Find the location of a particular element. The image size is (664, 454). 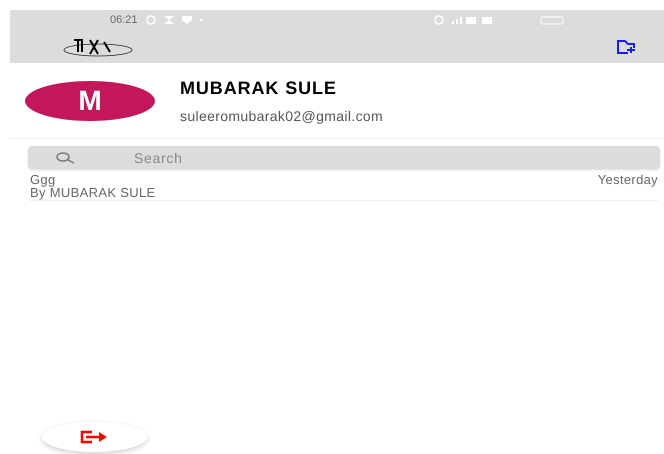

post-time: Yesterday is located at coordinates (628, 179).